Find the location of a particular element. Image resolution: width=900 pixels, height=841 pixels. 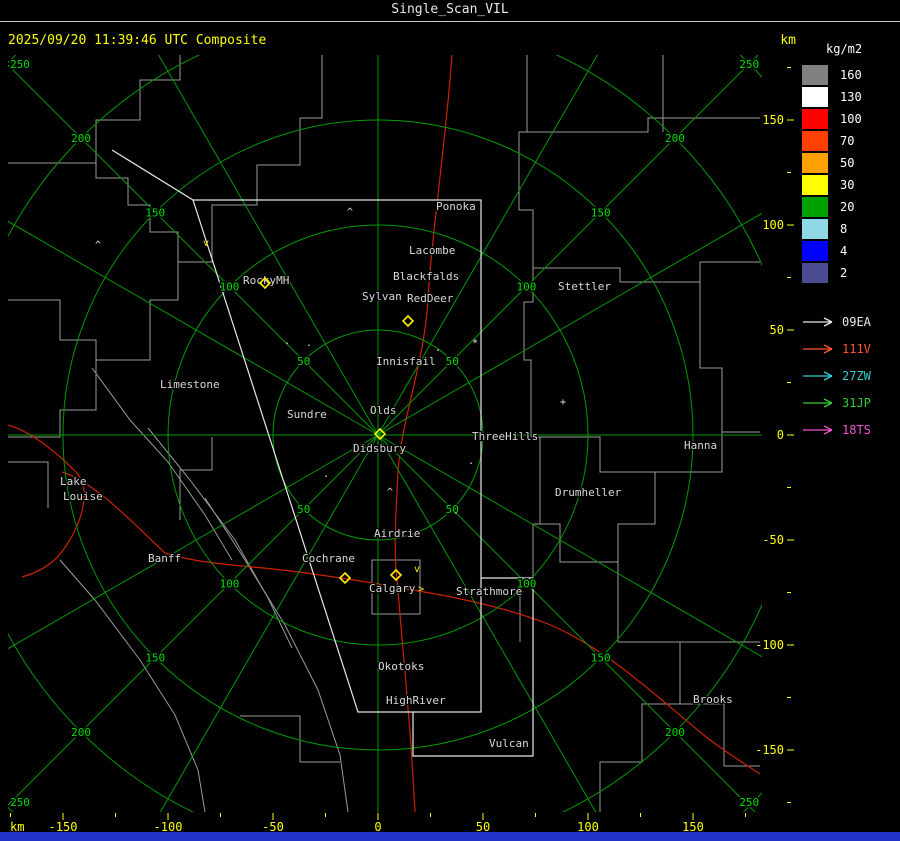

town-label-banff: Banff is located at coordinates (164, 558).